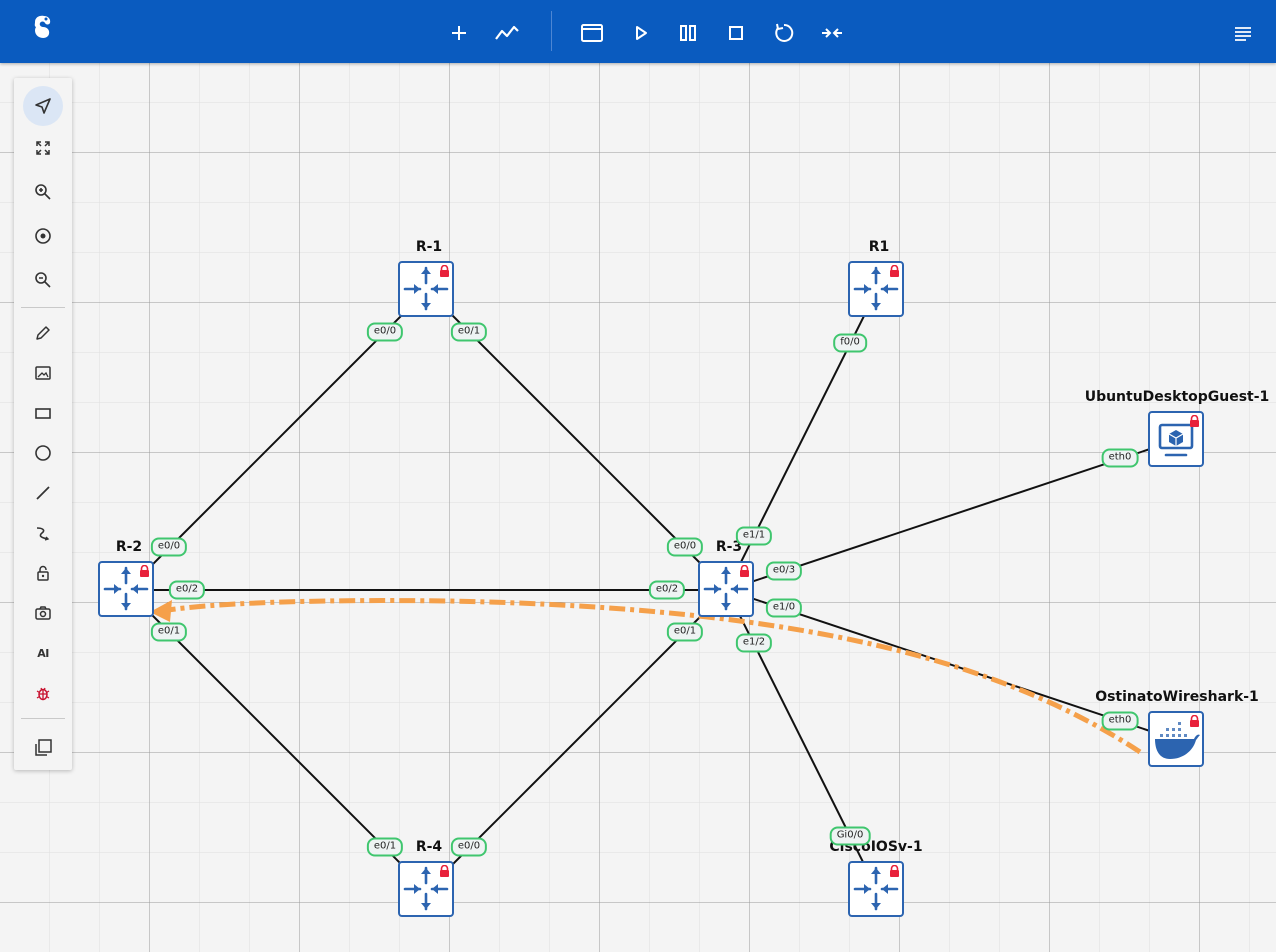 This screenshot has width=1276, height=952. What do you see at coordinates (850, 836) in the screenshot?
I see `port-label: Gi0/0` at bounding box center [850, 836].